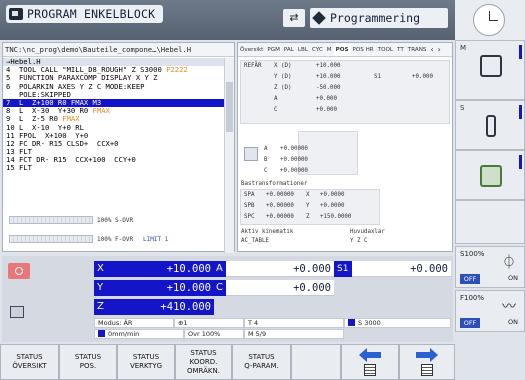 The image size is (525, 380). I want to click on status-tab: PAL, so click(289, 49).